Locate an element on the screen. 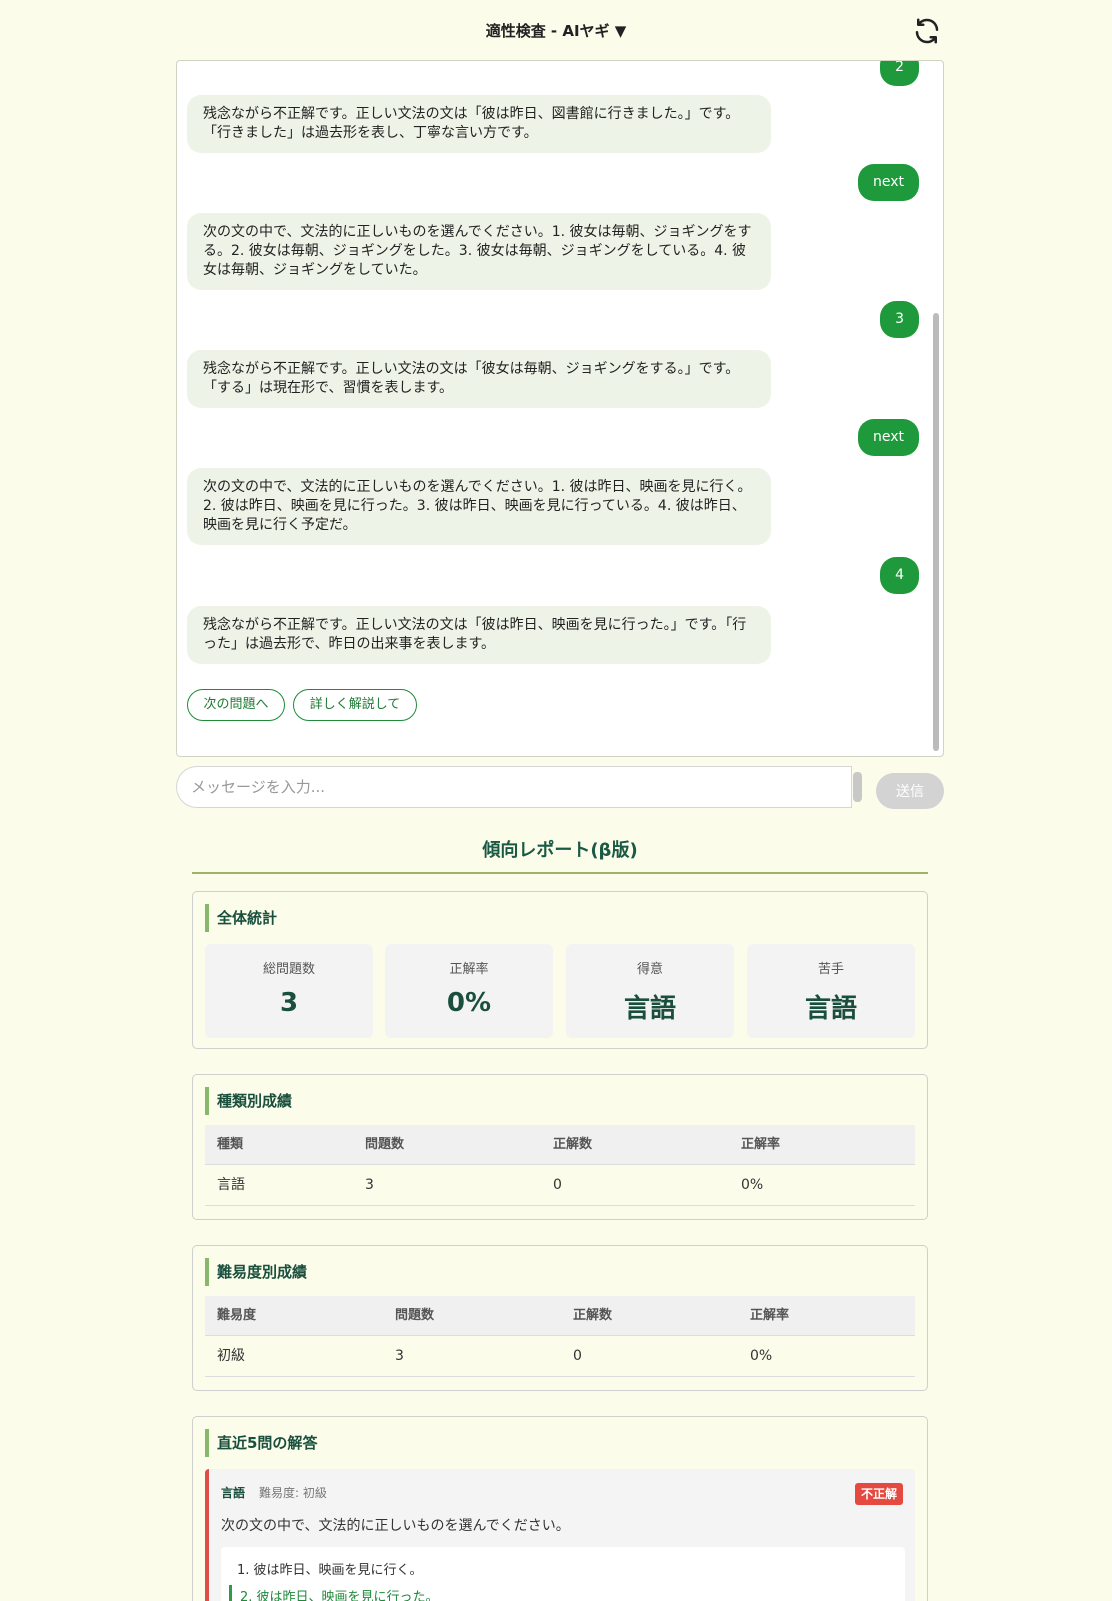  app-title-dropdown: 適性検査 - AIヤギ ▼ is located at coordinates (556, 30).